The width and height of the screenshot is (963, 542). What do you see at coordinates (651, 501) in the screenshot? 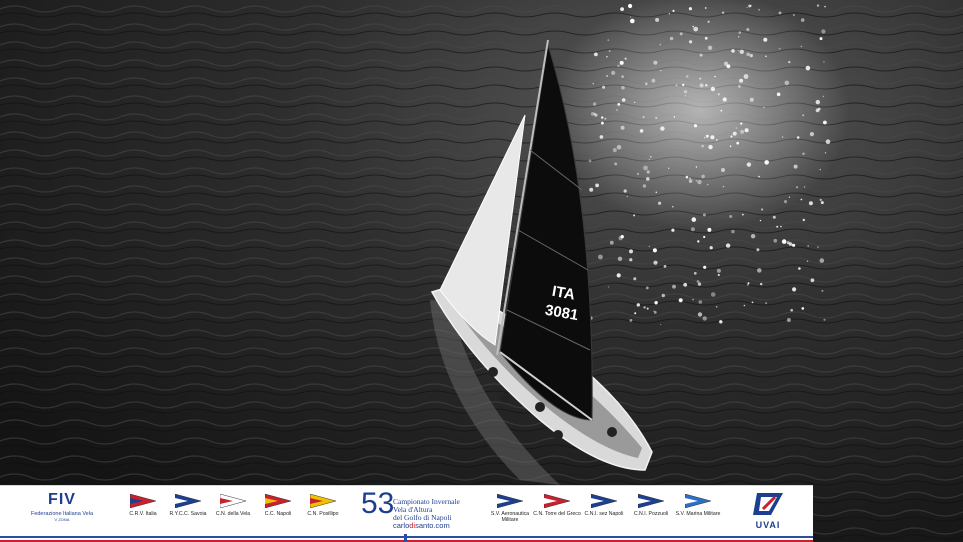
I see `cni-pozzuoli-burgee-icon` at bounding box center [651, 501].